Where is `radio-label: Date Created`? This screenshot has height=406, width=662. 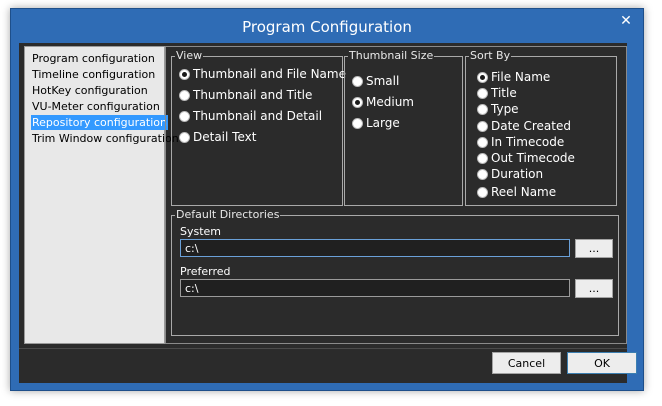 radio-label: Date Created is located at coordinates (531, 126).